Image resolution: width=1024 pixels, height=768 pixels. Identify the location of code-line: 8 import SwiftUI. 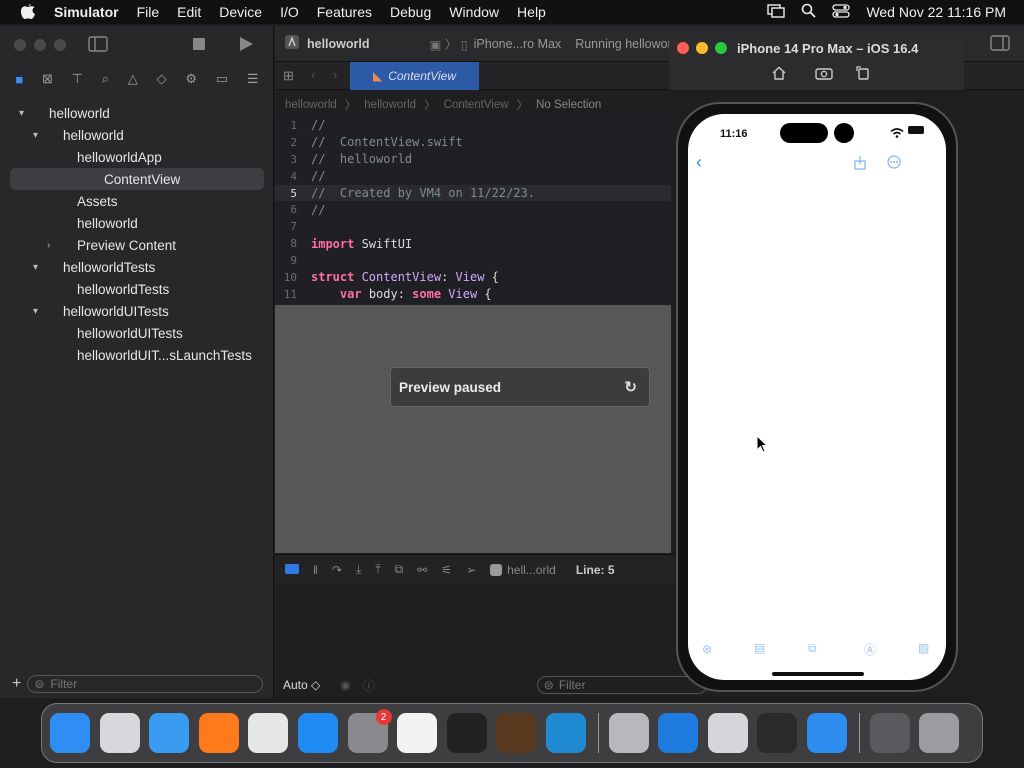
(473, 243).